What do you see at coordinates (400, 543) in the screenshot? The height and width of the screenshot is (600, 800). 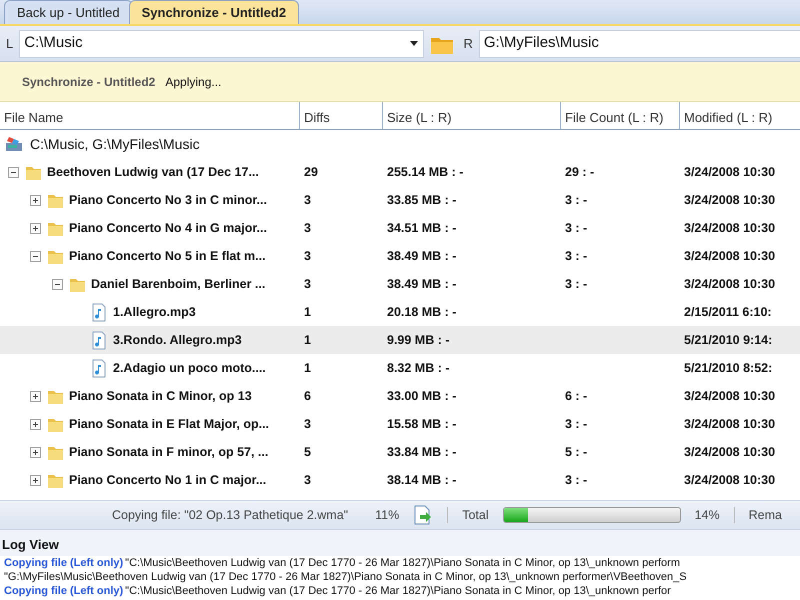 I see `log-view-title: Log View` at bounding box center [400, 543].